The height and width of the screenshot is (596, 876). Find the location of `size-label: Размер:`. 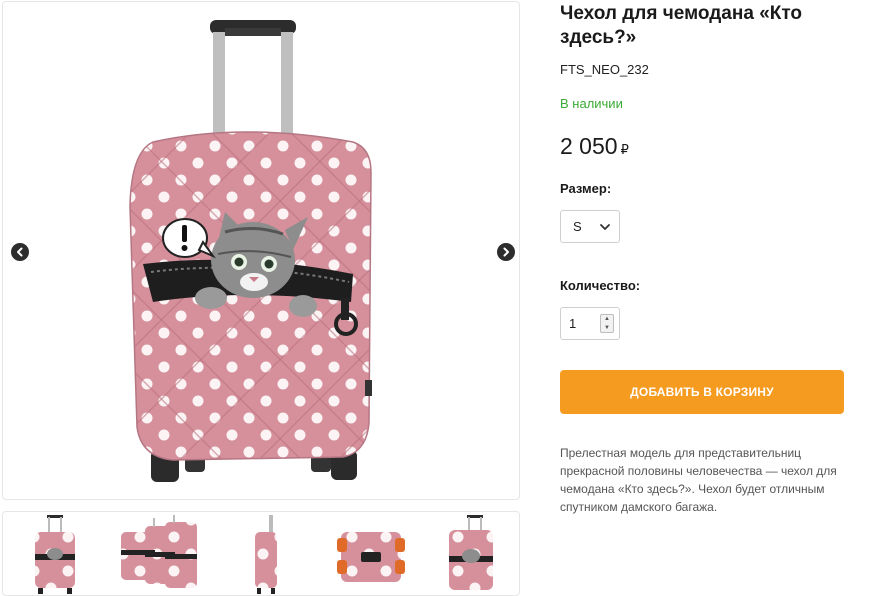

size-label: Размер: is located at coordinates (586, 188).